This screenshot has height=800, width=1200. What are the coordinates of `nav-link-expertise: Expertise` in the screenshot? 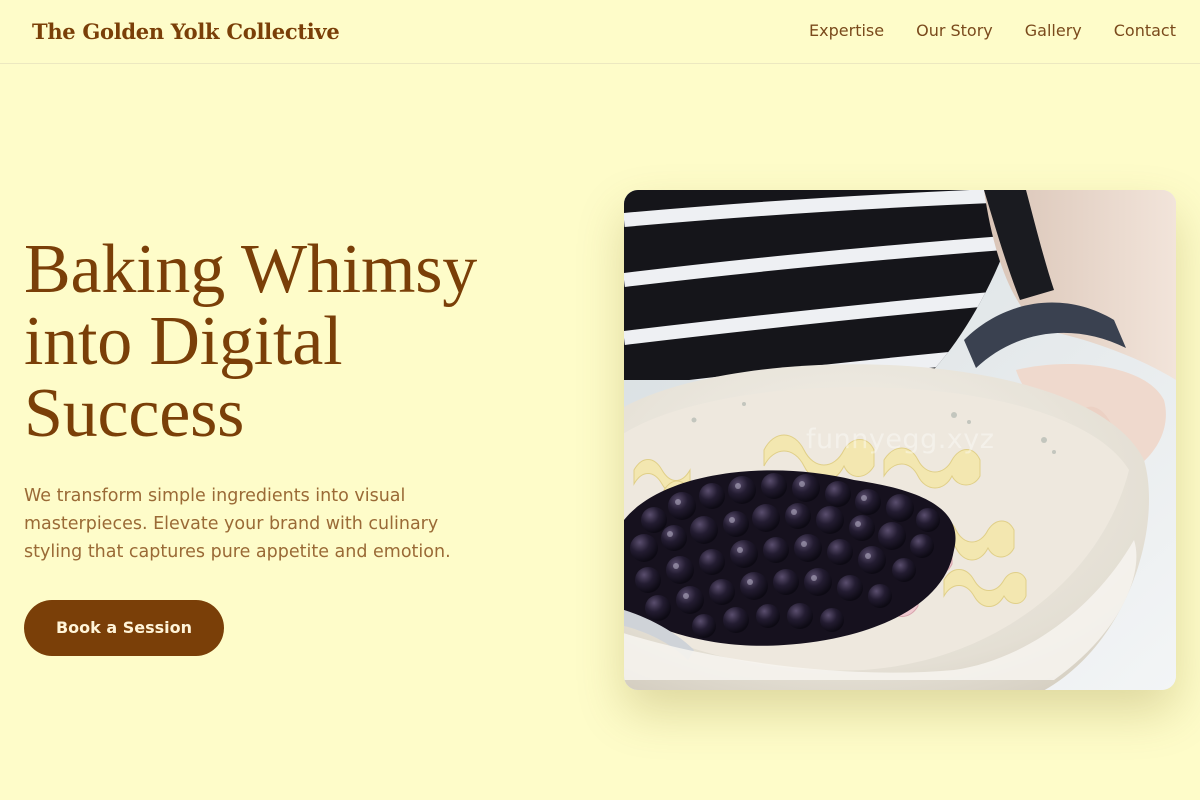 It's located at (846, 31).